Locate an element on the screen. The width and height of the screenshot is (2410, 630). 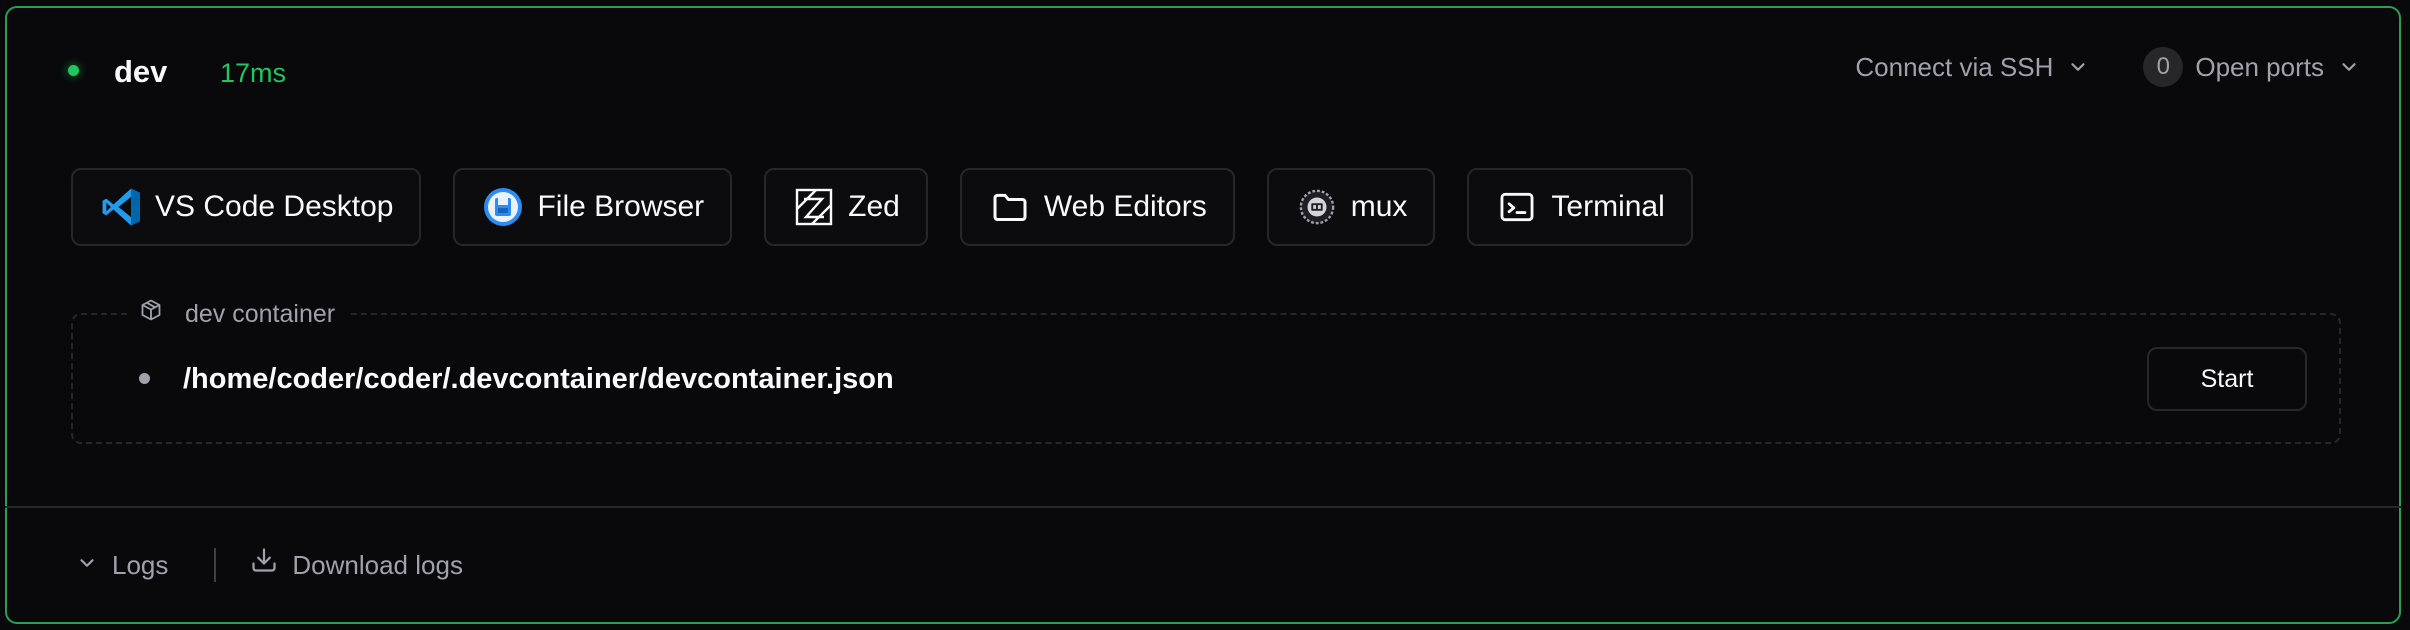
start-button: Start is located at coordinates (2227, 379).